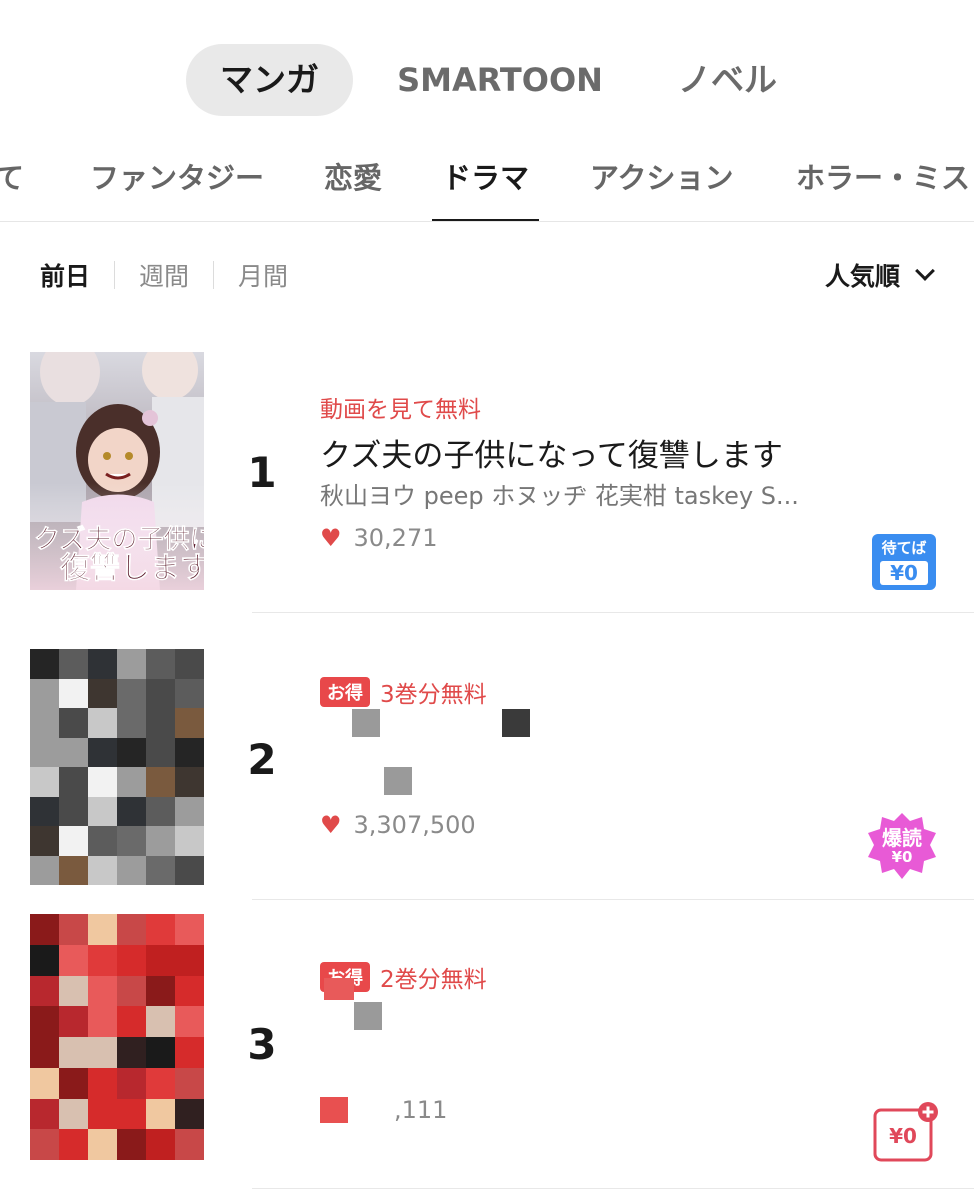 The width and height of the screenshot is (974, 1200). What do you see at coordinates (421, 1110) in the screenshot?
I see `likes-count: ,111` at bounding box center [421, 1110].